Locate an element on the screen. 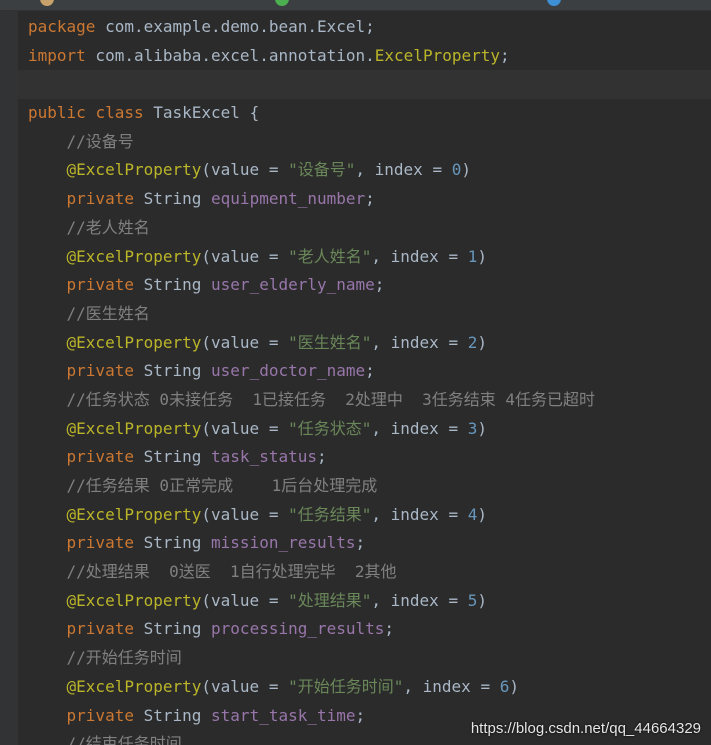 This screenshot has width=711, height=745. string-literal: "设备号" is located at coordinates (322, 170).